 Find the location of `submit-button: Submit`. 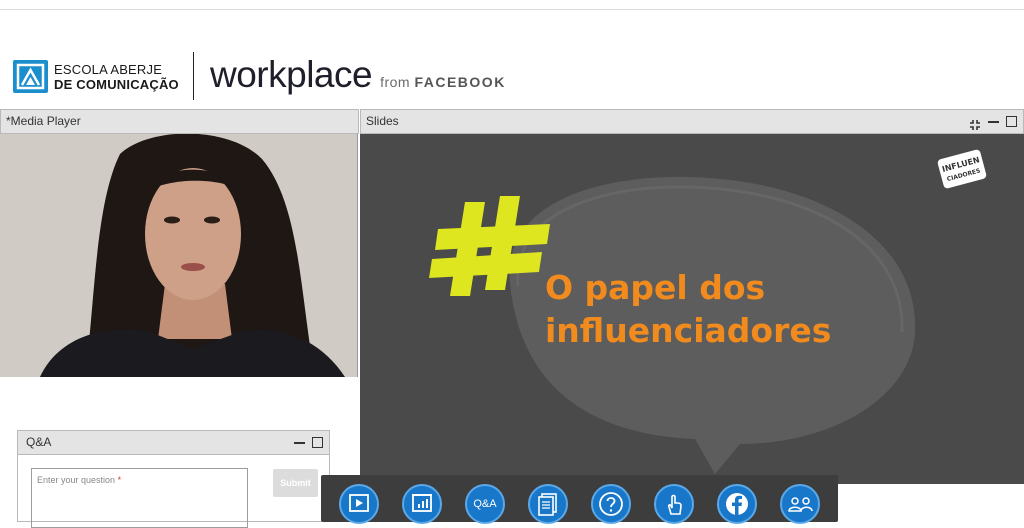

submit-button: Submit is located at coordinates (295, 483).